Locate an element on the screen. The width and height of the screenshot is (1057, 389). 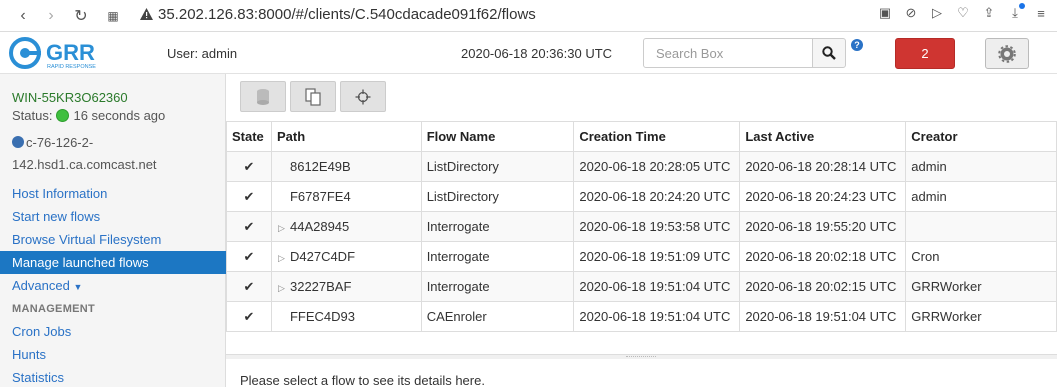
heart-icon: ♡ is located at coordinates (963, 13).